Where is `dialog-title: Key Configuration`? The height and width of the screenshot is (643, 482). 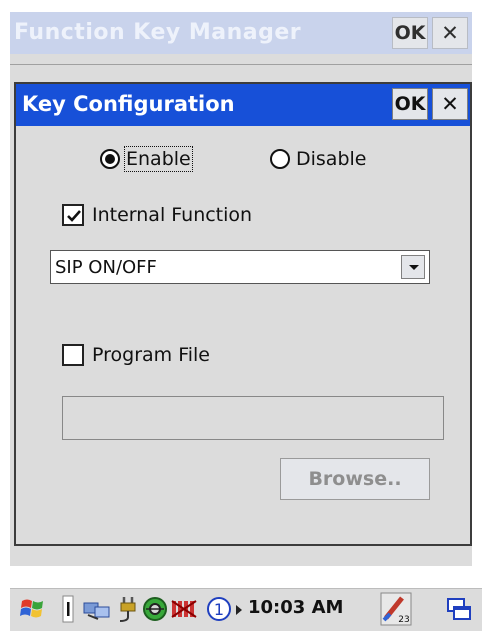
dialog-title: Key Configuration is located at coordinates (128, 104).